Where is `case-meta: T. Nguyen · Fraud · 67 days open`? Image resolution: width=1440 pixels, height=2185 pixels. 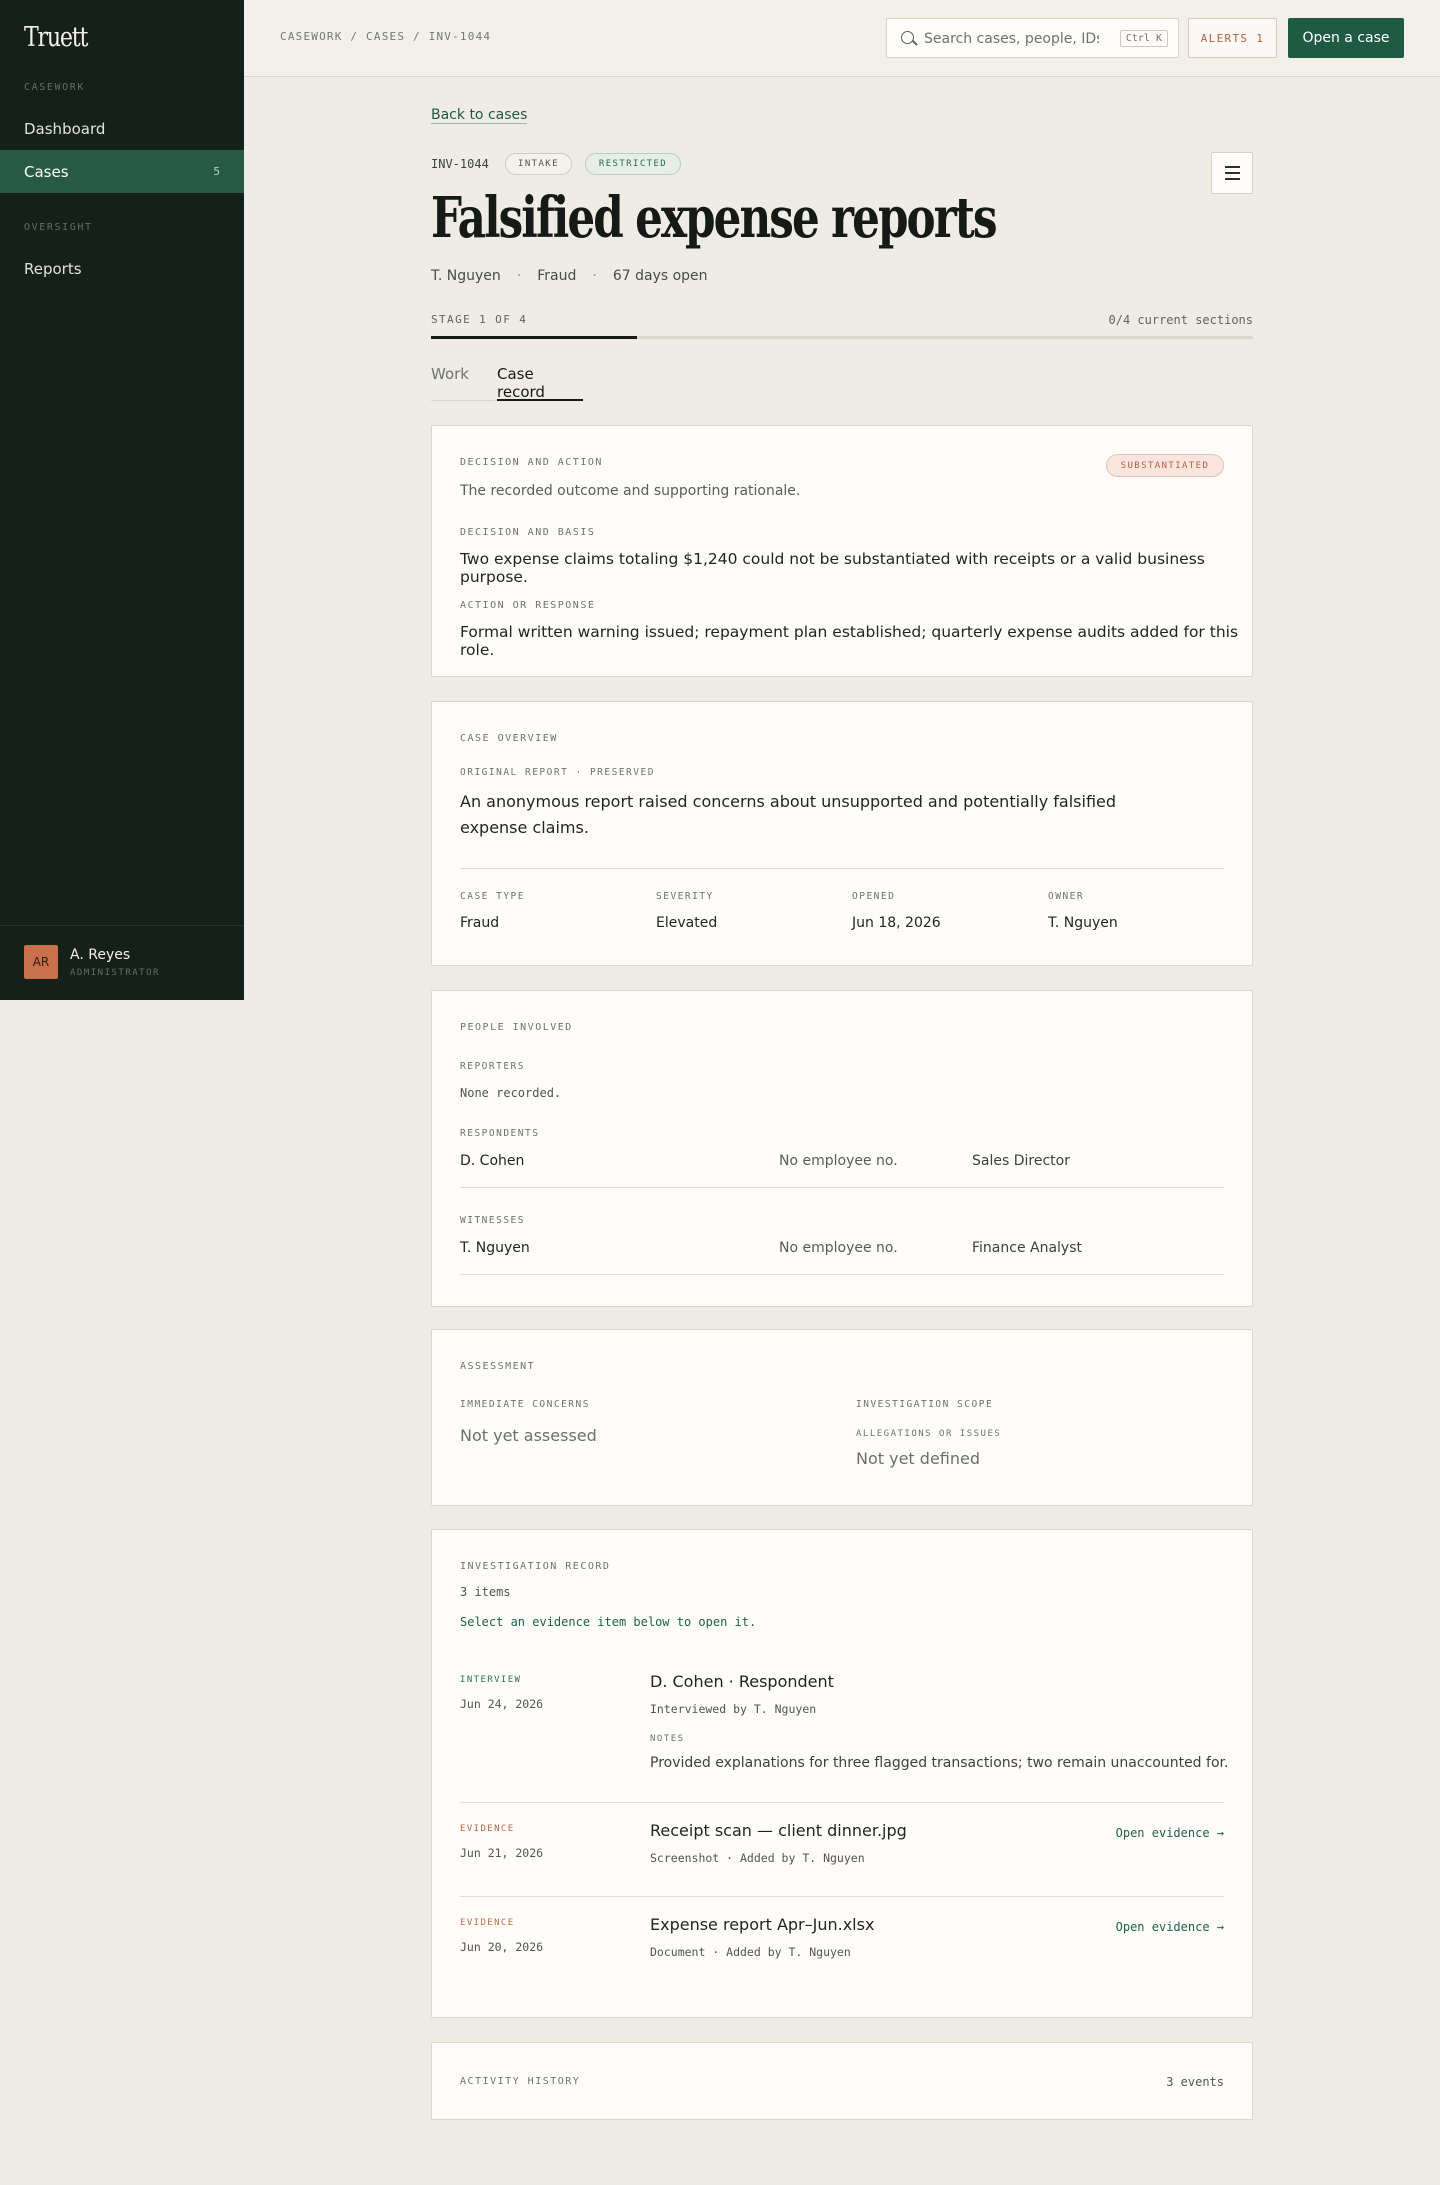 case-meta: T. Nguyen · Fraud · 67 days open is located at coordinates (569, 276).